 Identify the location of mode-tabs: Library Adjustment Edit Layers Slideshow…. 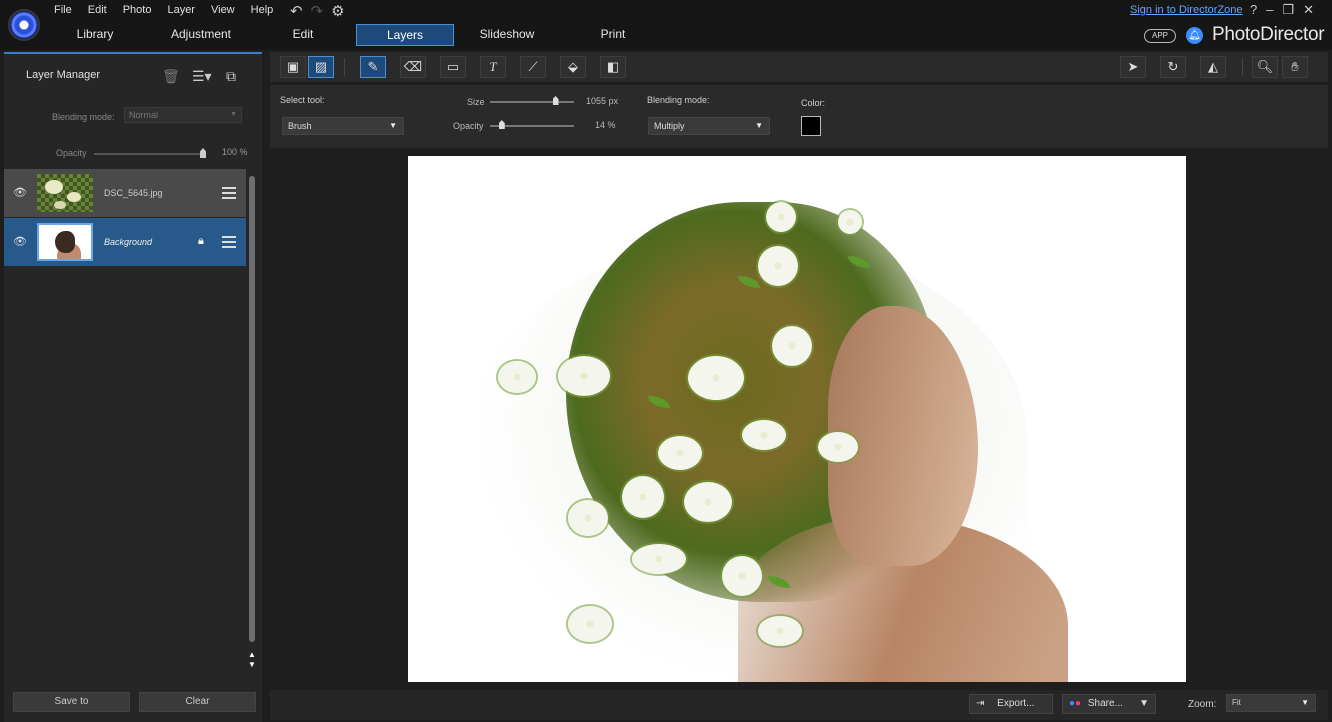
(354, 35).